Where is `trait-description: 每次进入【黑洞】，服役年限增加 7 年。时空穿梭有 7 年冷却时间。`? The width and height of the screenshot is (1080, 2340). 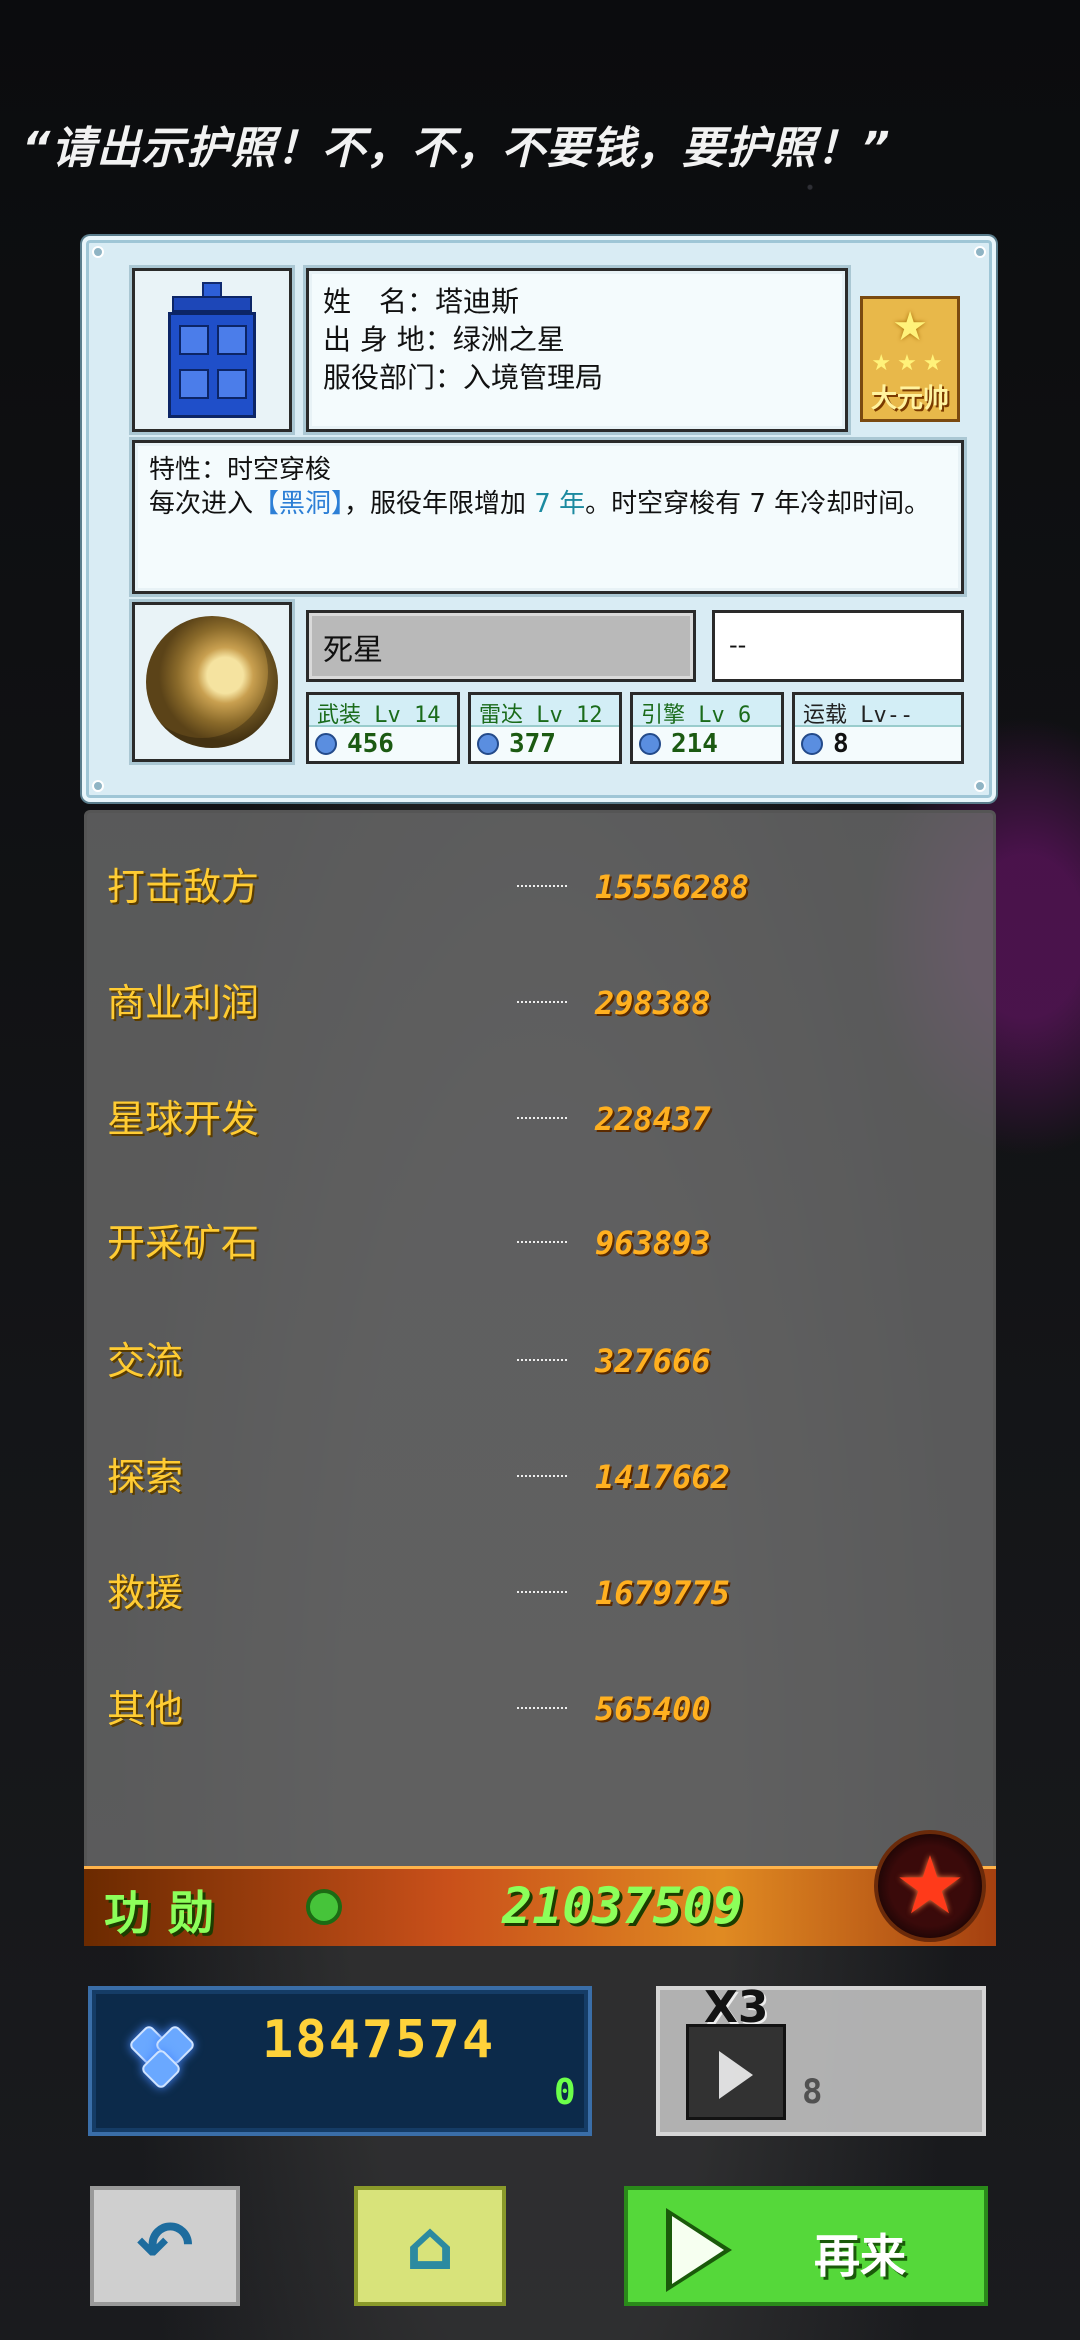
trait-description: 每次进入【黑洞】，服役年限增加 7 年。时空穿梭有 7 年冷却时间。 is located at coordinates (548, 504).